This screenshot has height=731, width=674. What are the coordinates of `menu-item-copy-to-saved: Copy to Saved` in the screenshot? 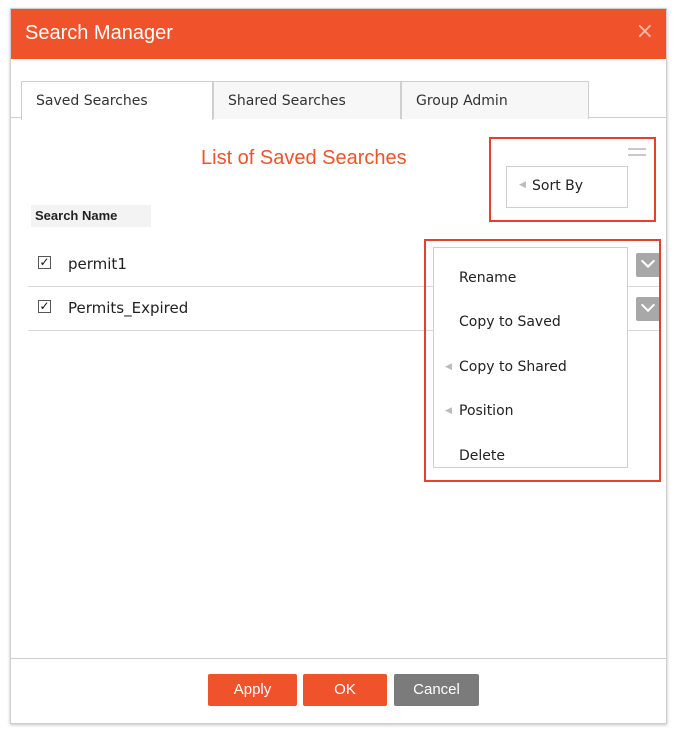 It's located at (530, 322).